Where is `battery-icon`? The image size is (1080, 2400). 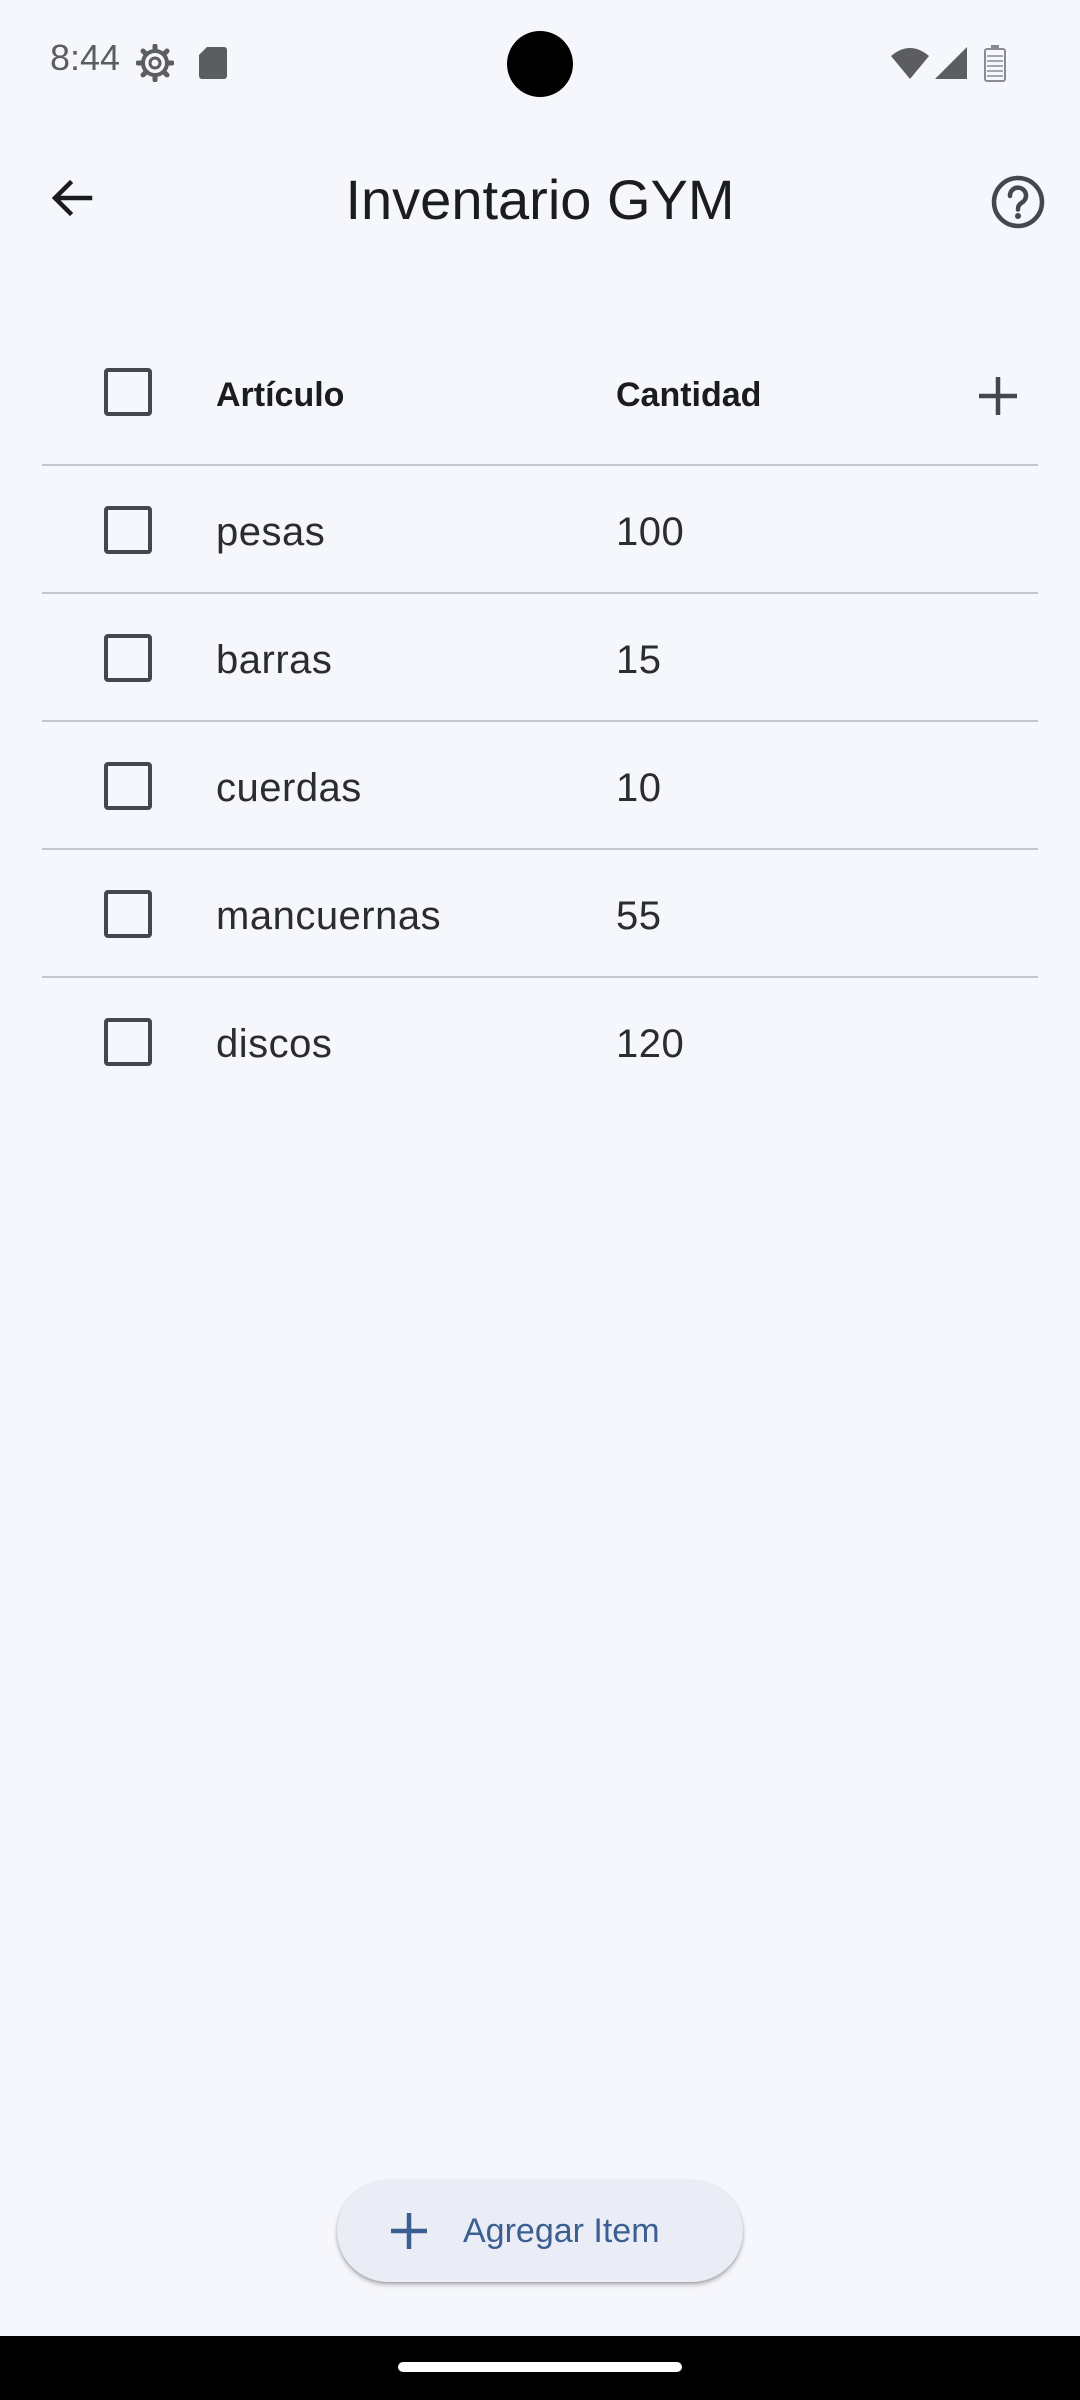 battery-icon is located at coordinates (995, 63).